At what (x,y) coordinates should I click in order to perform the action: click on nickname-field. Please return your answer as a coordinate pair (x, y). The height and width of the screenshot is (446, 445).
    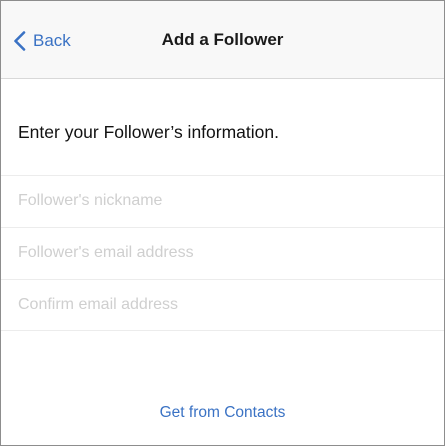
    Looking at the image, I should click on (222, 201).